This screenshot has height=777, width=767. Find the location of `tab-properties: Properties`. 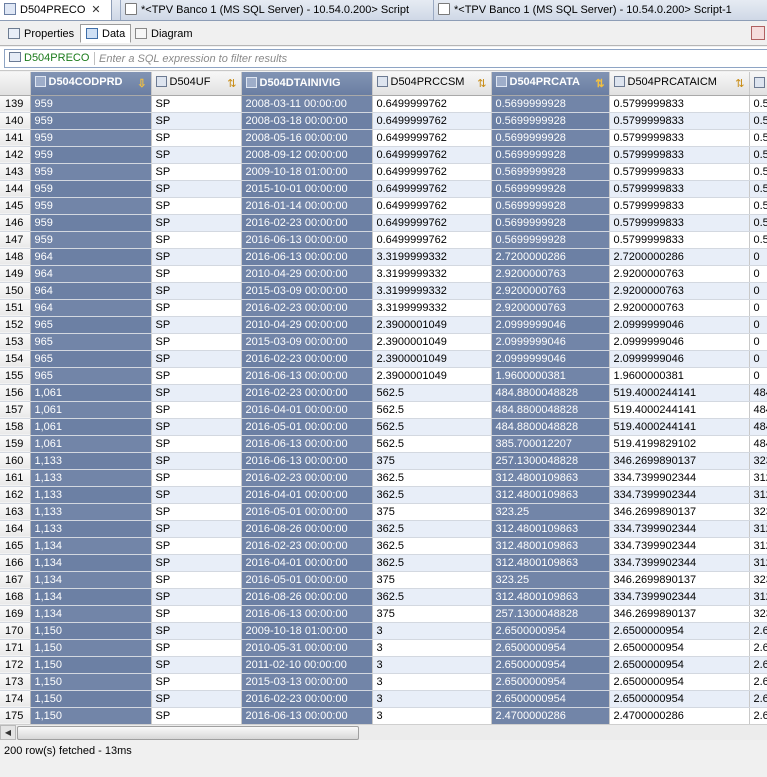

tab-properties: Properties is located at coordinates (41, 33).